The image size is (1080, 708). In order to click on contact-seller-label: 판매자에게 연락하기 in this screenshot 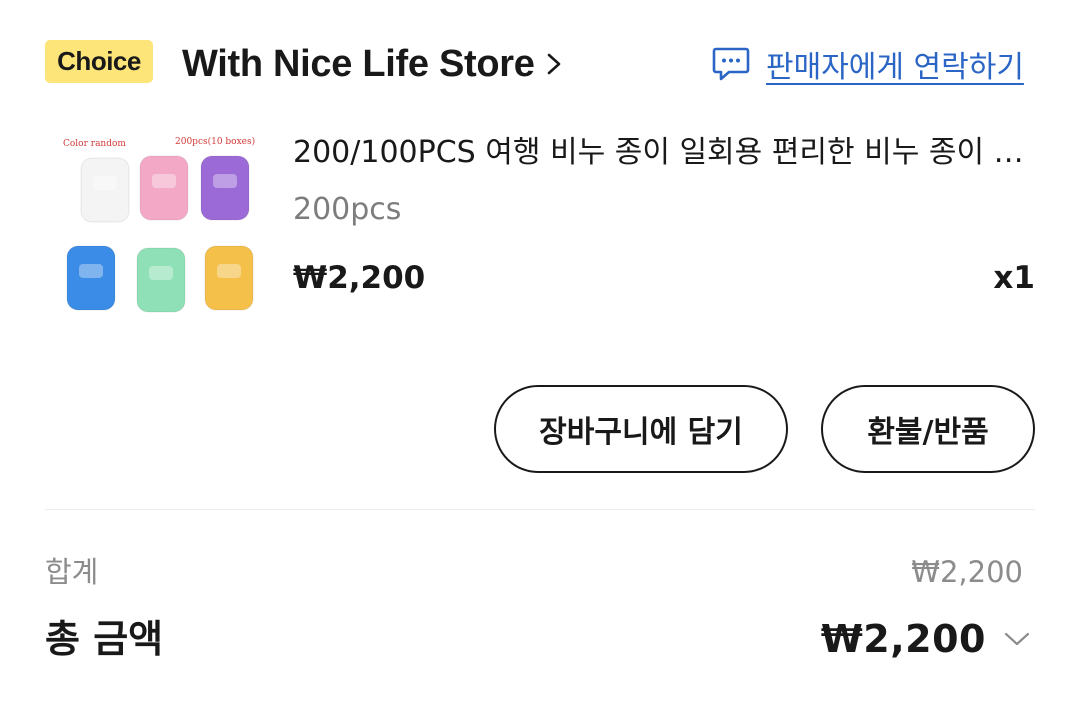, I will do `click(895, 67)`.